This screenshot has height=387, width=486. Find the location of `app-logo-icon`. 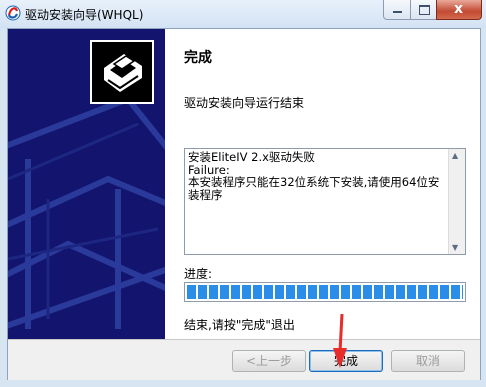

app-logo-icon is located at coordinates (13, 13).